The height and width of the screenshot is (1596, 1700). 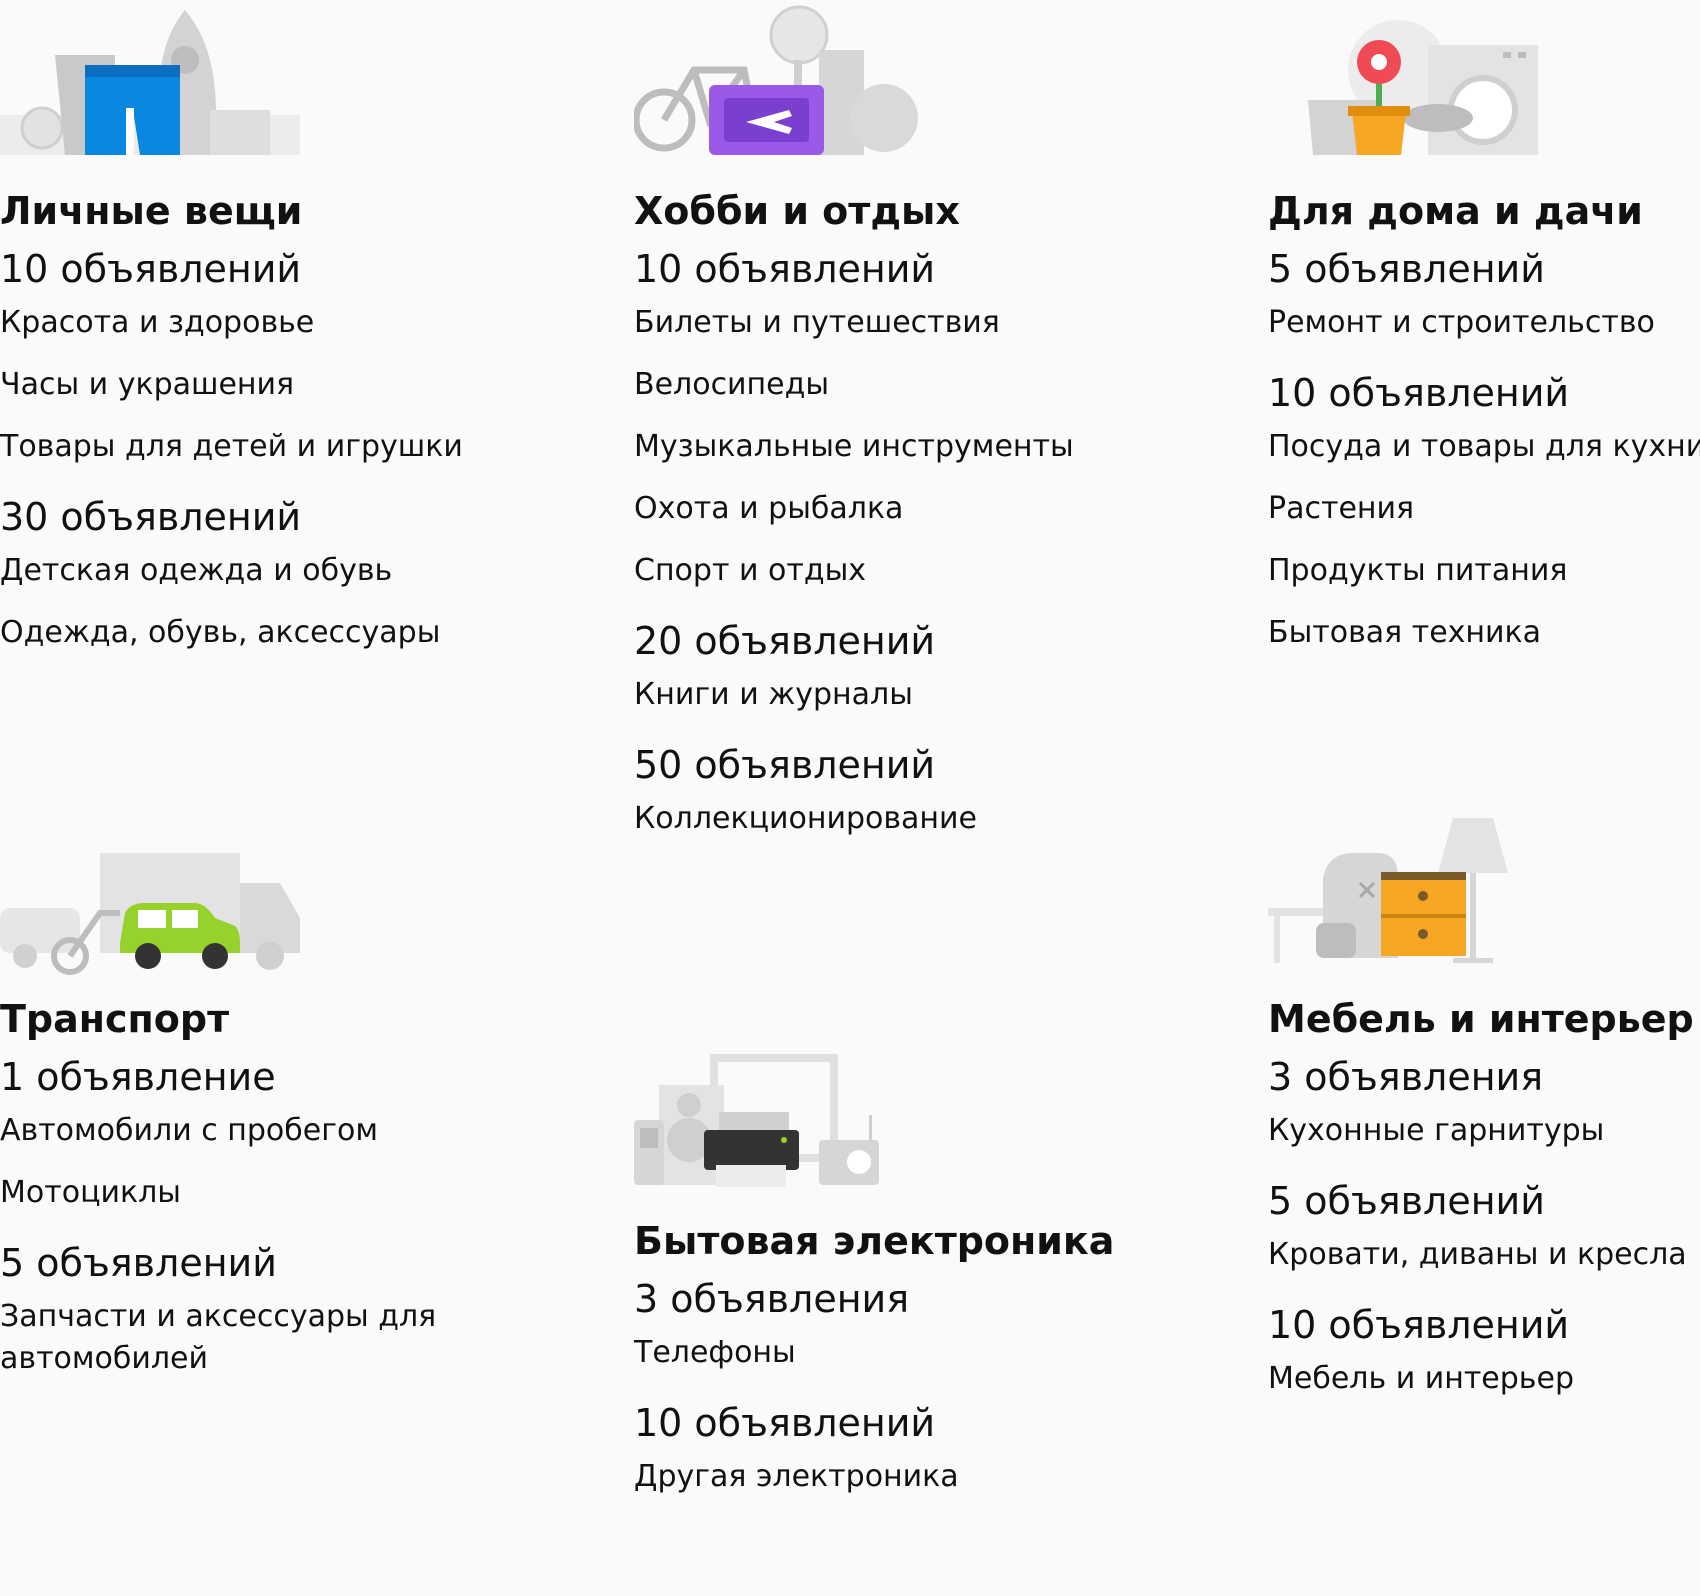 What do you see at coordinates (776, 80) in the screenshot?
I see `hobby-icon` at bounding box center [776, 80].